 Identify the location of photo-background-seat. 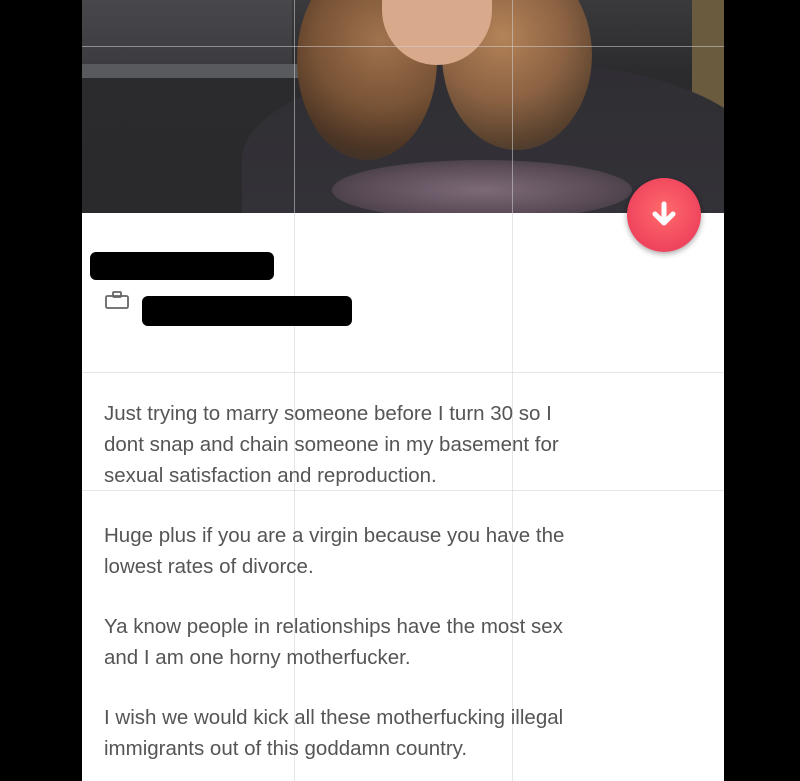
(187, 35).